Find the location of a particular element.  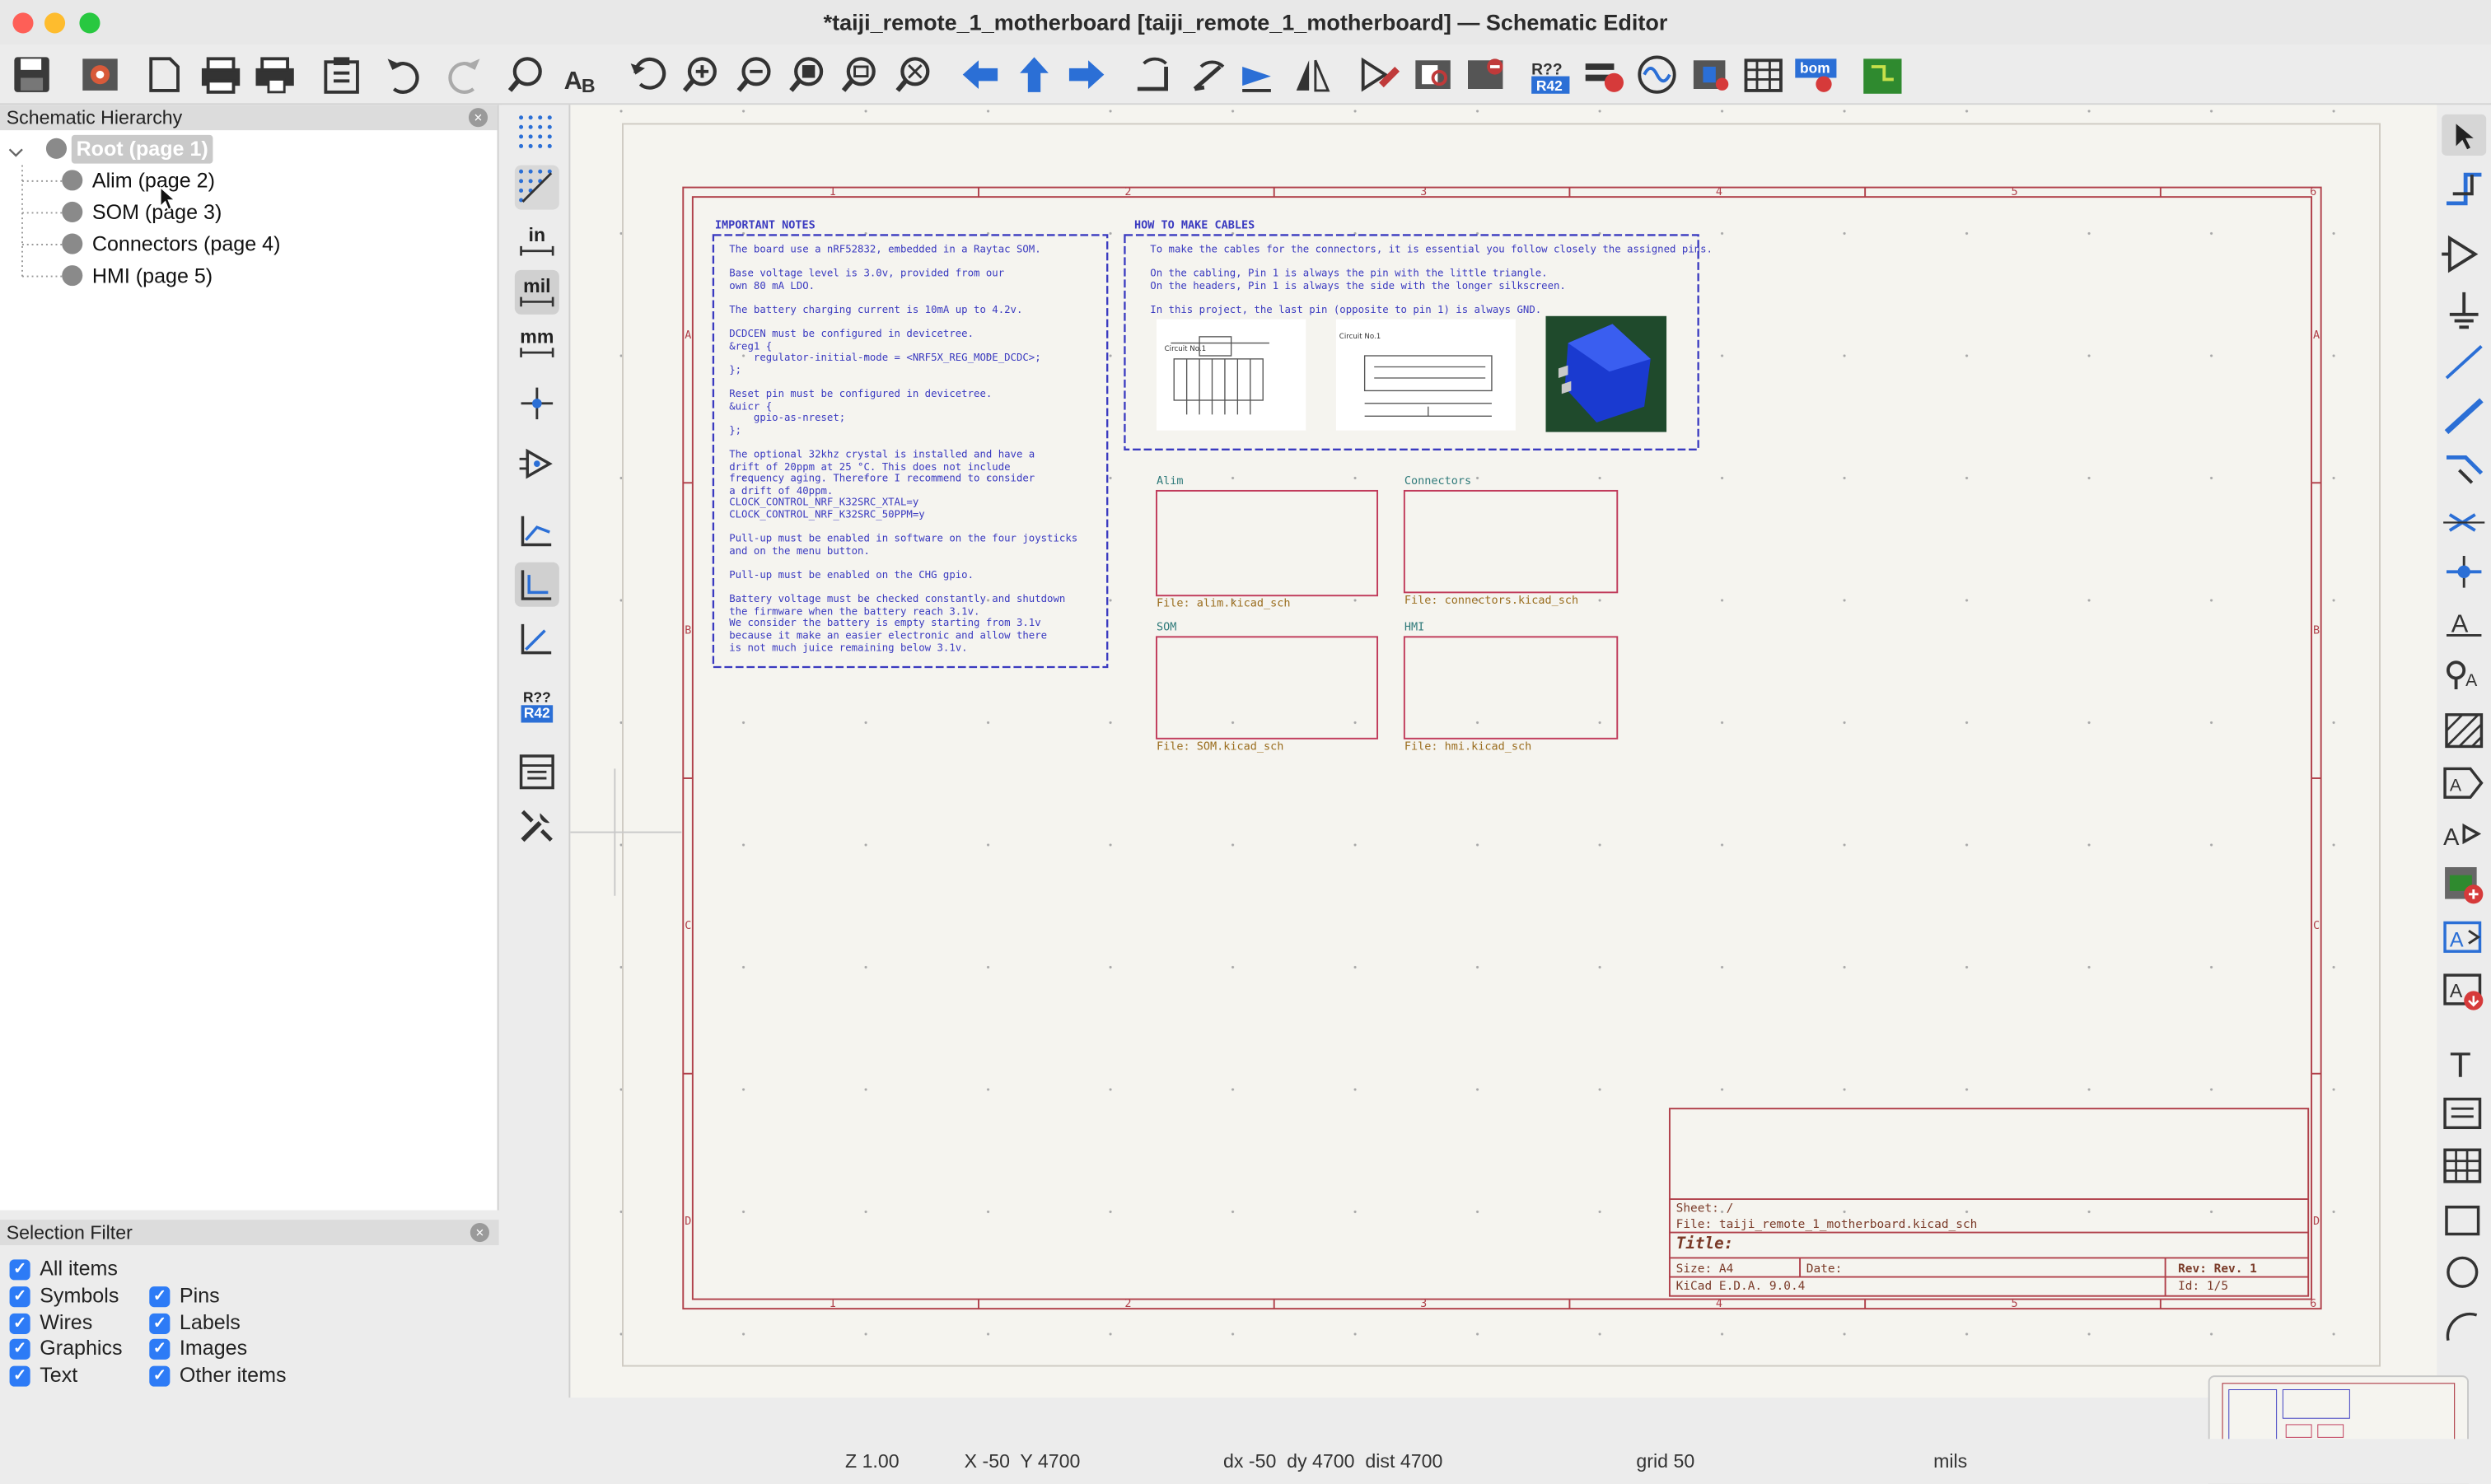

filter-symbols: ✓ Symbols is located at coordinates (64, 1296).